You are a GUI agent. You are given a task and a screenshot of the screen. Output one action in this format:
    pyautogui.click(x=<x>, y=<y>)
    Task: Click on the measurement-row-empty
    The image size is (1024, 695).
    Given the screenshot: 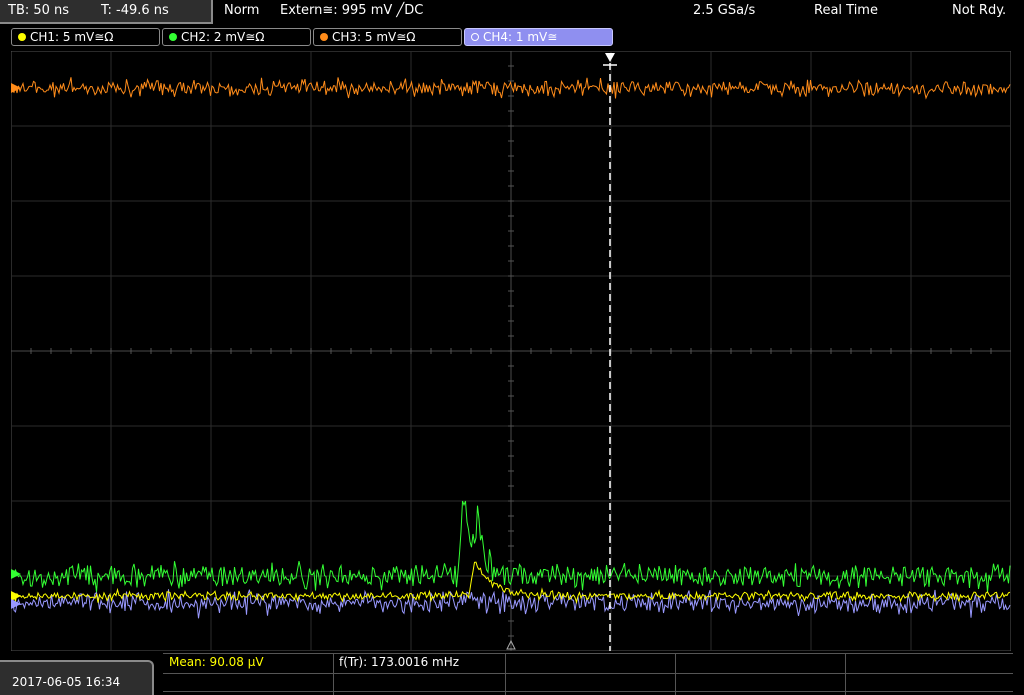 What is the action you would take?
    pyautogui.click(x=588, y=682)
    